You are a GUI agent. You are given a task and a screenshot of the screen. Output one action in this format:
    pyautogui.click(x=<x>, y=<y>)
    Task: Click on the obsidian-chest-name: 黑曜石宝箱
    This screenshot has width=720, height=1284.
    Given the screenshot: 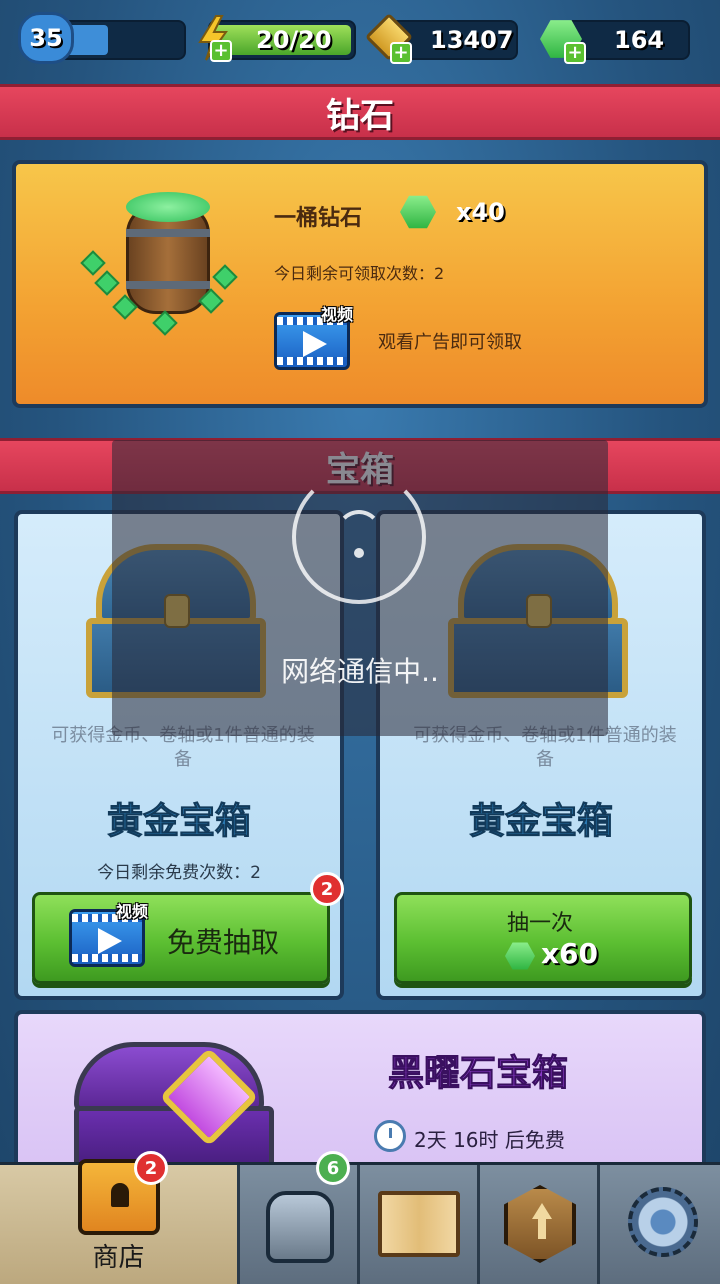 What is the action you would take?
    pyautogui.click(x=478, y=1074)
    